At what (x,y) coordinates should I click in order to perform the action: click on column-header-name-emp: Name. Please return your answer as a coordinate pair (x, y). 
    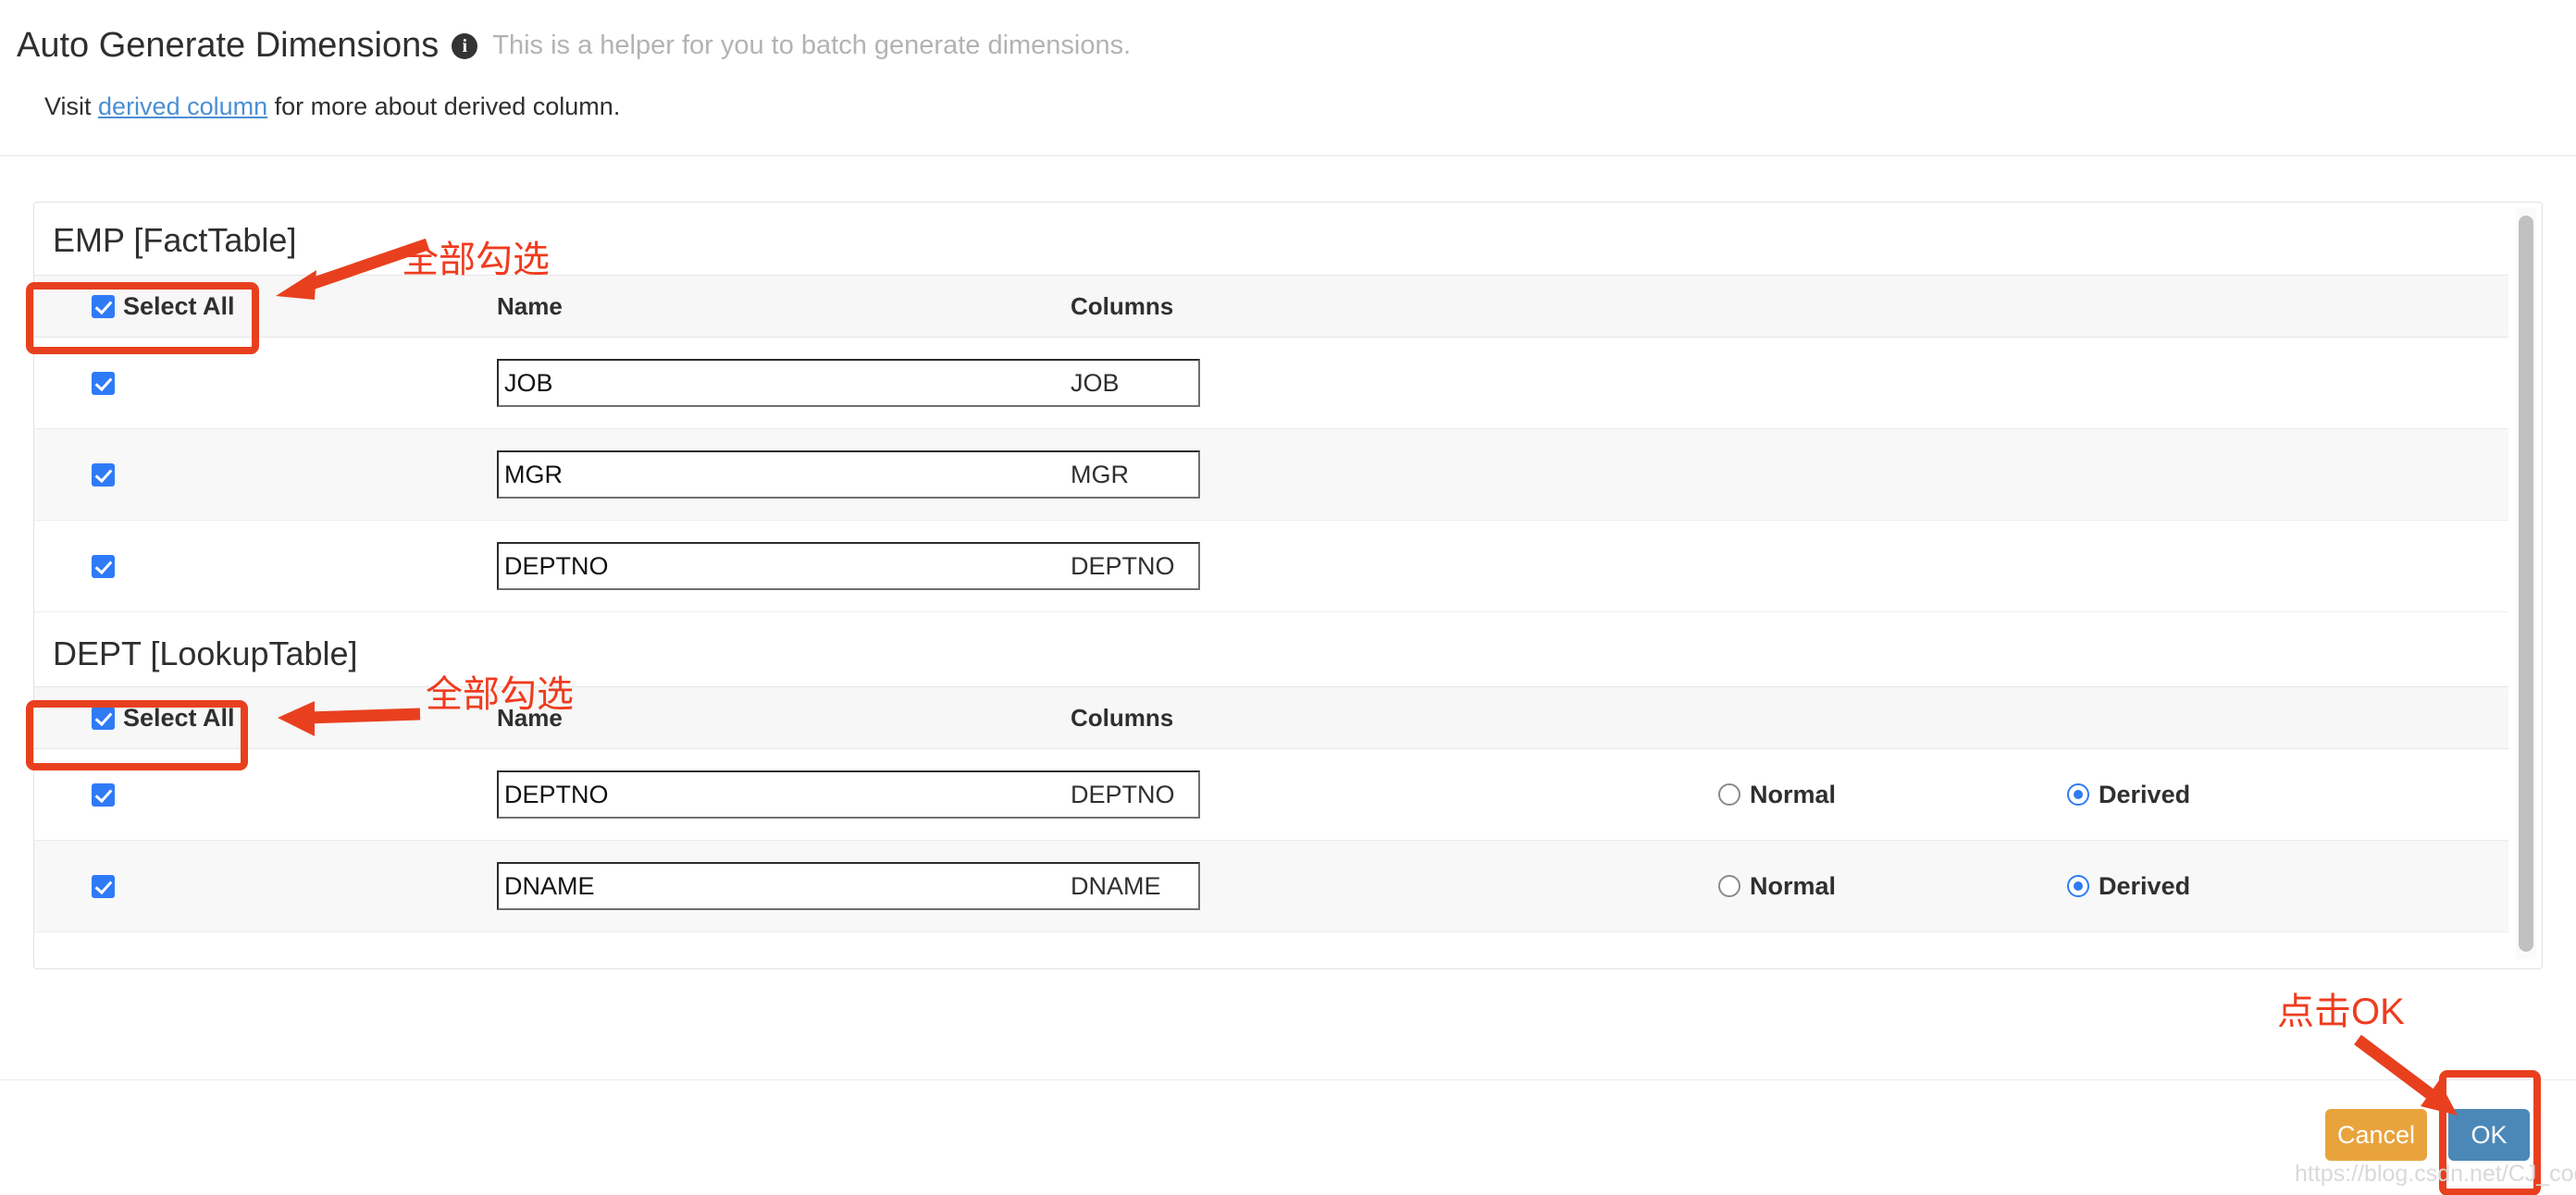
    Looking at the image, I should click on (530, 306).